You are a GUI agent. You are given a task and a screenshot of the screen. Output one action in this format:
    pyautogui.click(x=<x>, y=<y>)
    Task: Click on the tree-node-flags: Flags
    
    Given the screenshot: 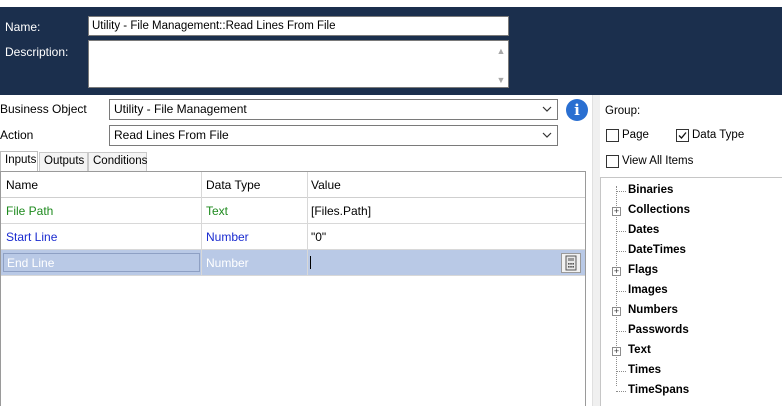 What is the action you would take?
    pyautogui.click(x=643, y=270)
    